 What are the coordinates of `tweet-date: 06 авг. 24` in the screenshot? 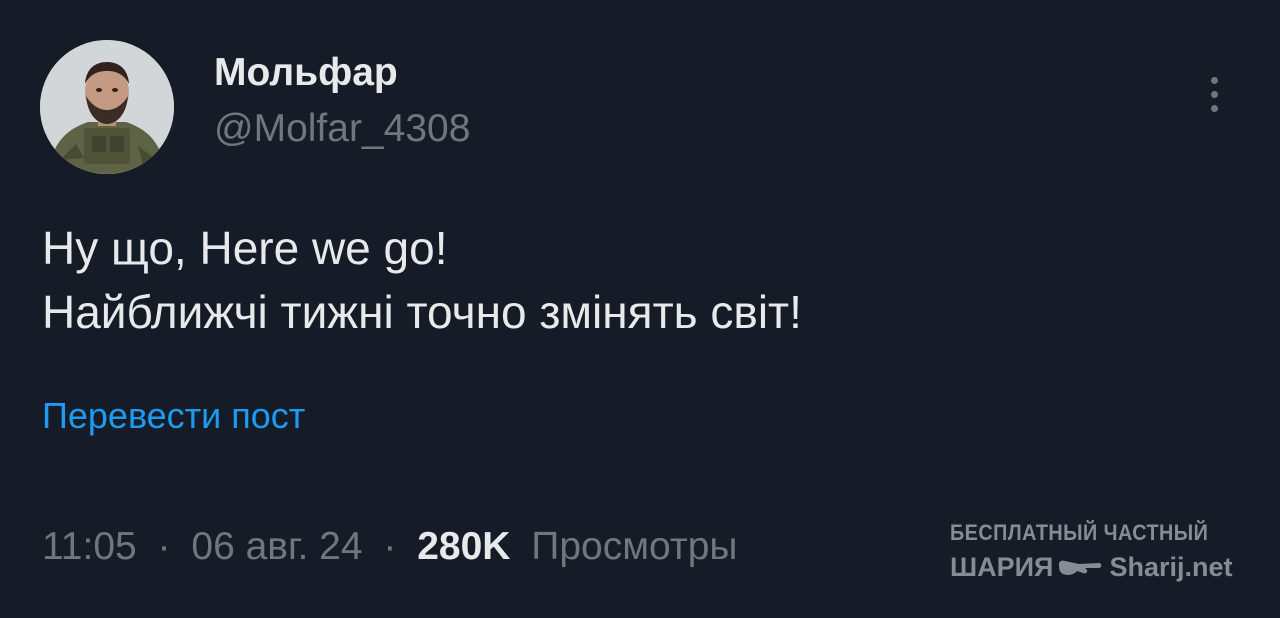 It's located at (276, 546).